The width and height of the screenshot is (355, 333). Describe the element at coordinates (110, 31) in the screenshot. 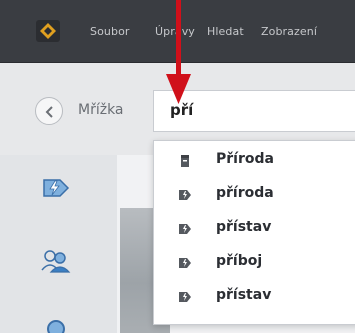

I see `menu-soubor: Soubor` at that location.